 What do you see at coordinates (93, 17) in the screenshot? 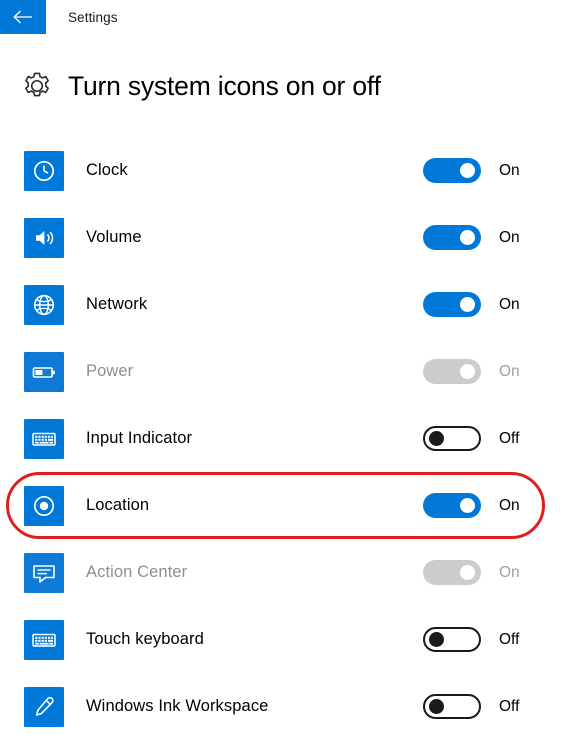
I see `window-title: Settings` at bounding box center [93, 17].